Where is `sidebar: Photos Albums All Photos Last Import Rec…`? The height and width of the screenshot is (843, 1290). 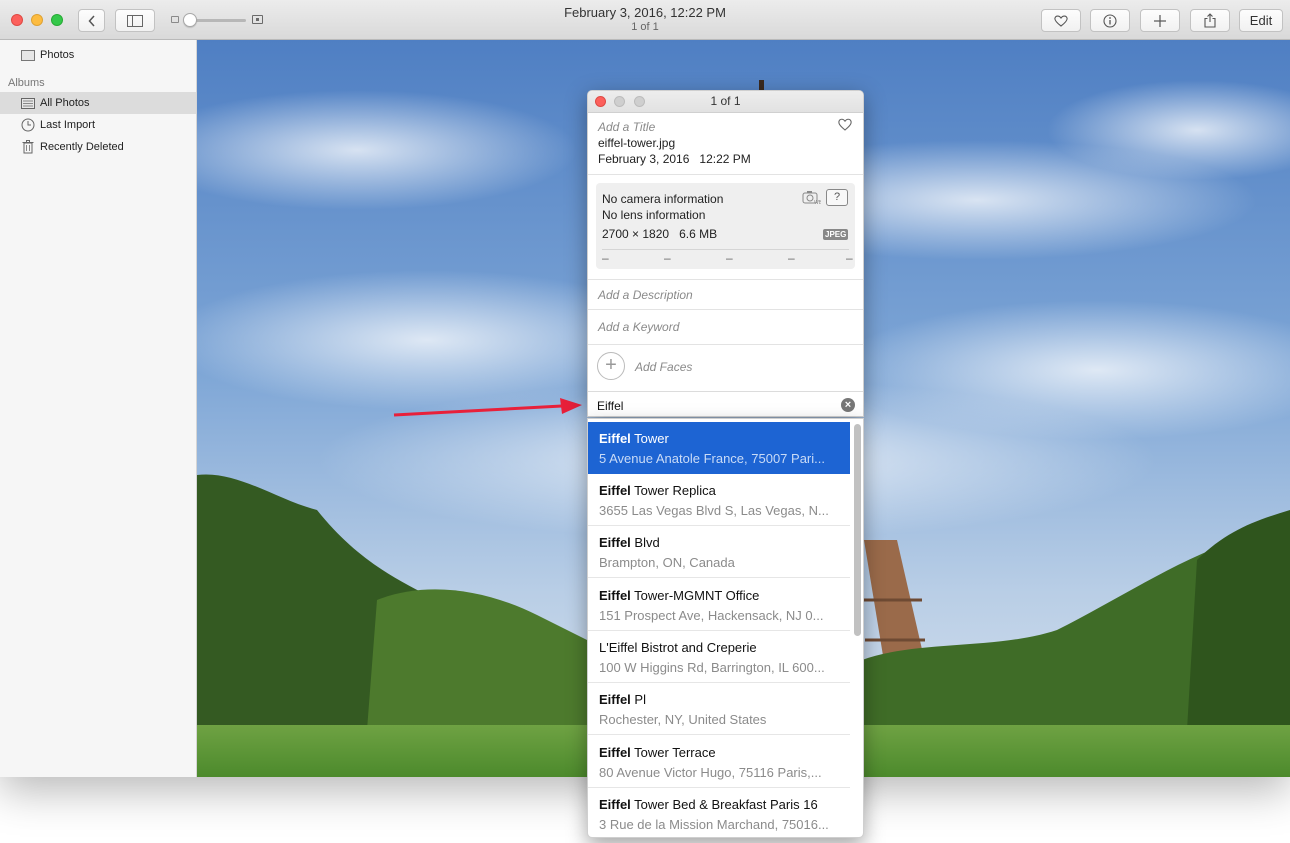 sidebar: Photos Albums All Photos Last Import Rec… is located at coordinates (98, 408).